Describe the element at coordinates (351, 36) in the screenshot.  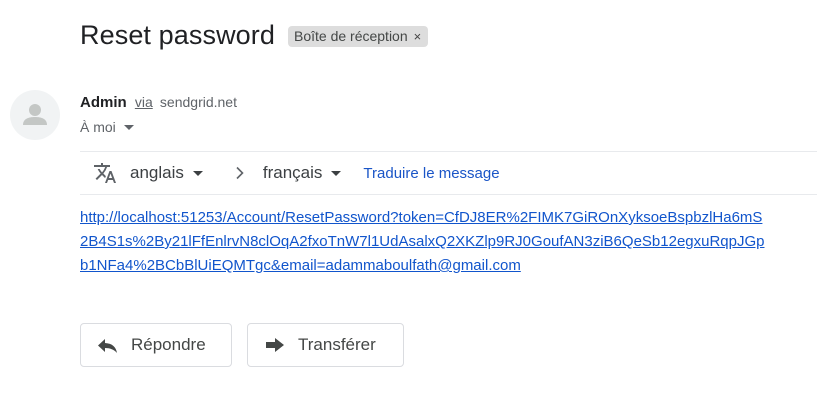
I see `inbox-label-text: Boîte de réception` at that location.